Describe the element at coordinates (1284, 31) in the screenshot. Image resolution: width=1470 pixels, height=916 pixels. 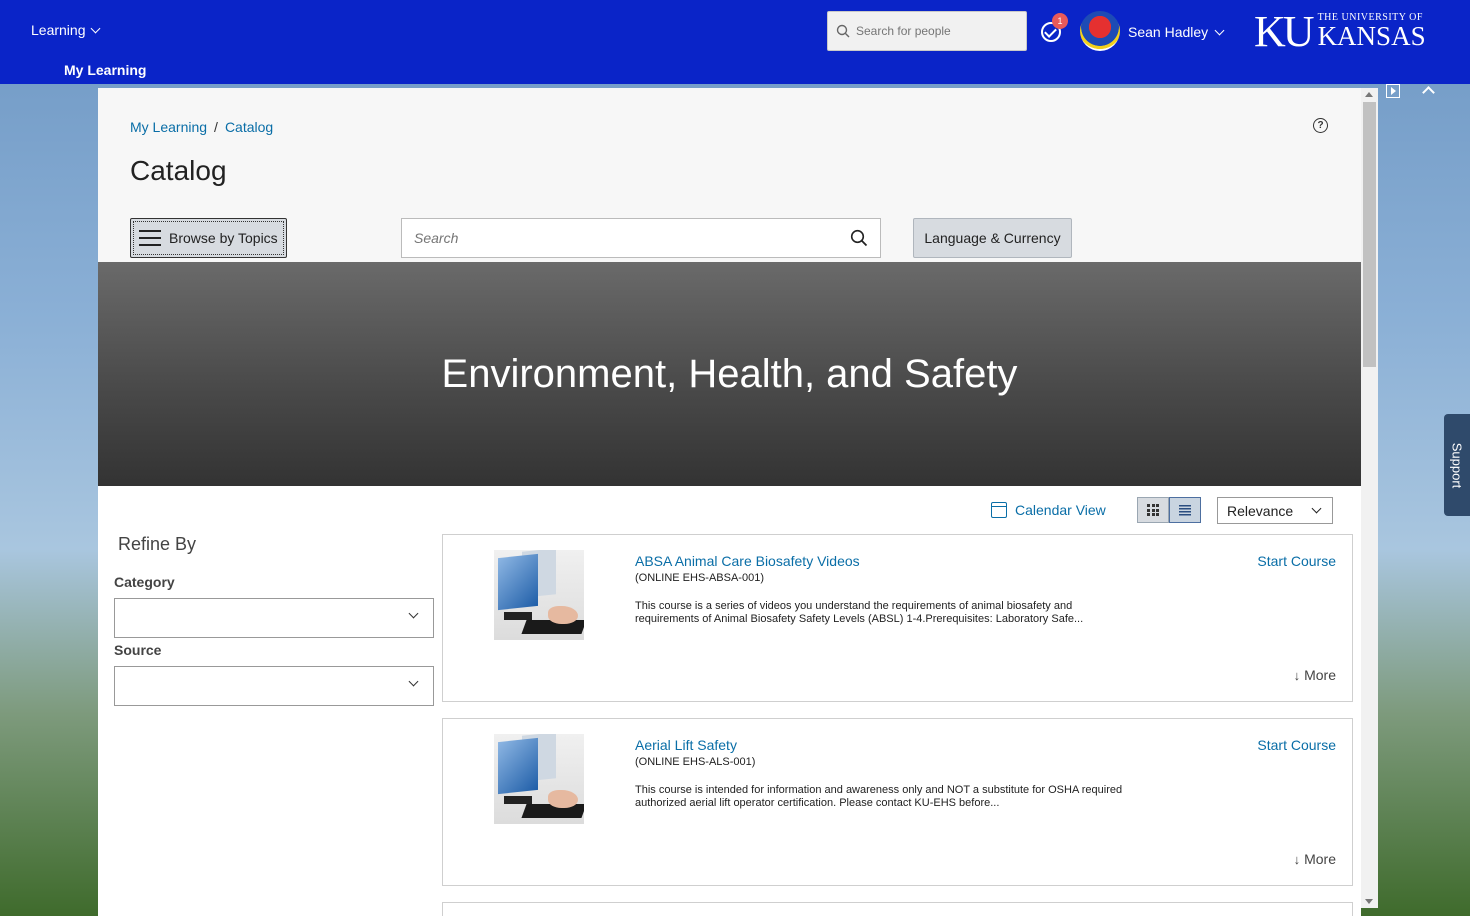
I see `ku-logo-mark: KU` at that location.